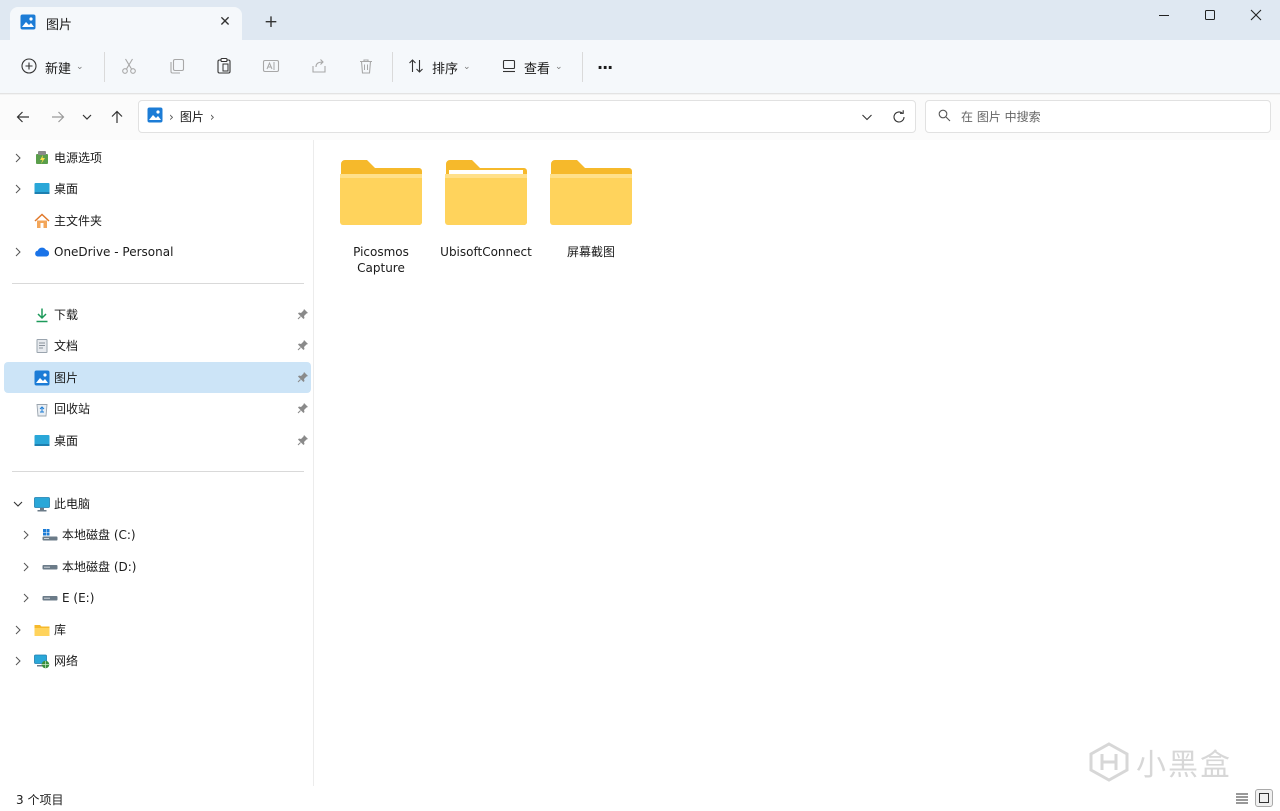 The image size is (1280, 811). Describe the element at coordinates (157, 534) in the screenshot. I see `sidebar-item-drive-c: 本地磁盘 (C:)` at that location.